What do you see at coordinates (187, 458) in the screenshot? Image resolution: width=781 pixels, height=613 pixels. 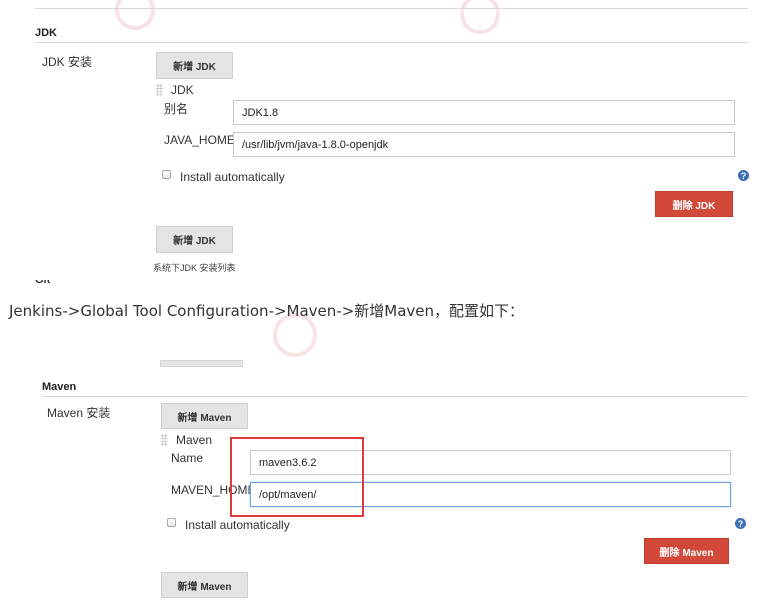 I see `maven-name-label: Name` at bounding box center [187, 458].